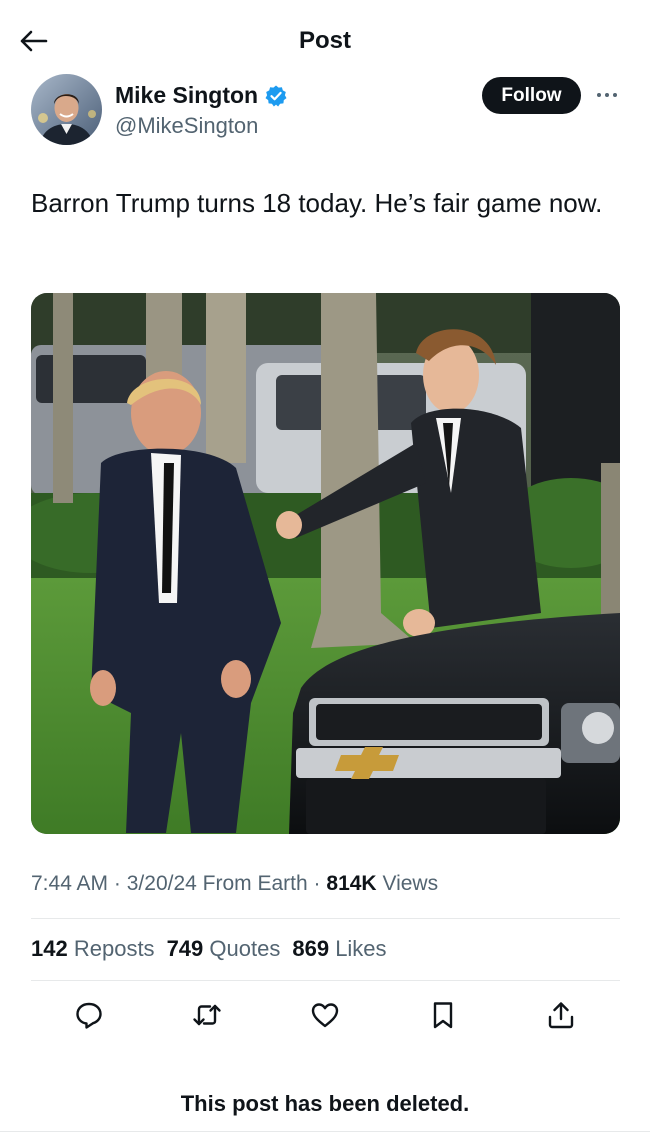 Image resolution: width=650 pixels, height=1141 pixels. What do you see at coordinates (325, 1103) in the screenshot?
I see `deleted-notice: This post has been deleted.` at bounding box center [325, 1103].